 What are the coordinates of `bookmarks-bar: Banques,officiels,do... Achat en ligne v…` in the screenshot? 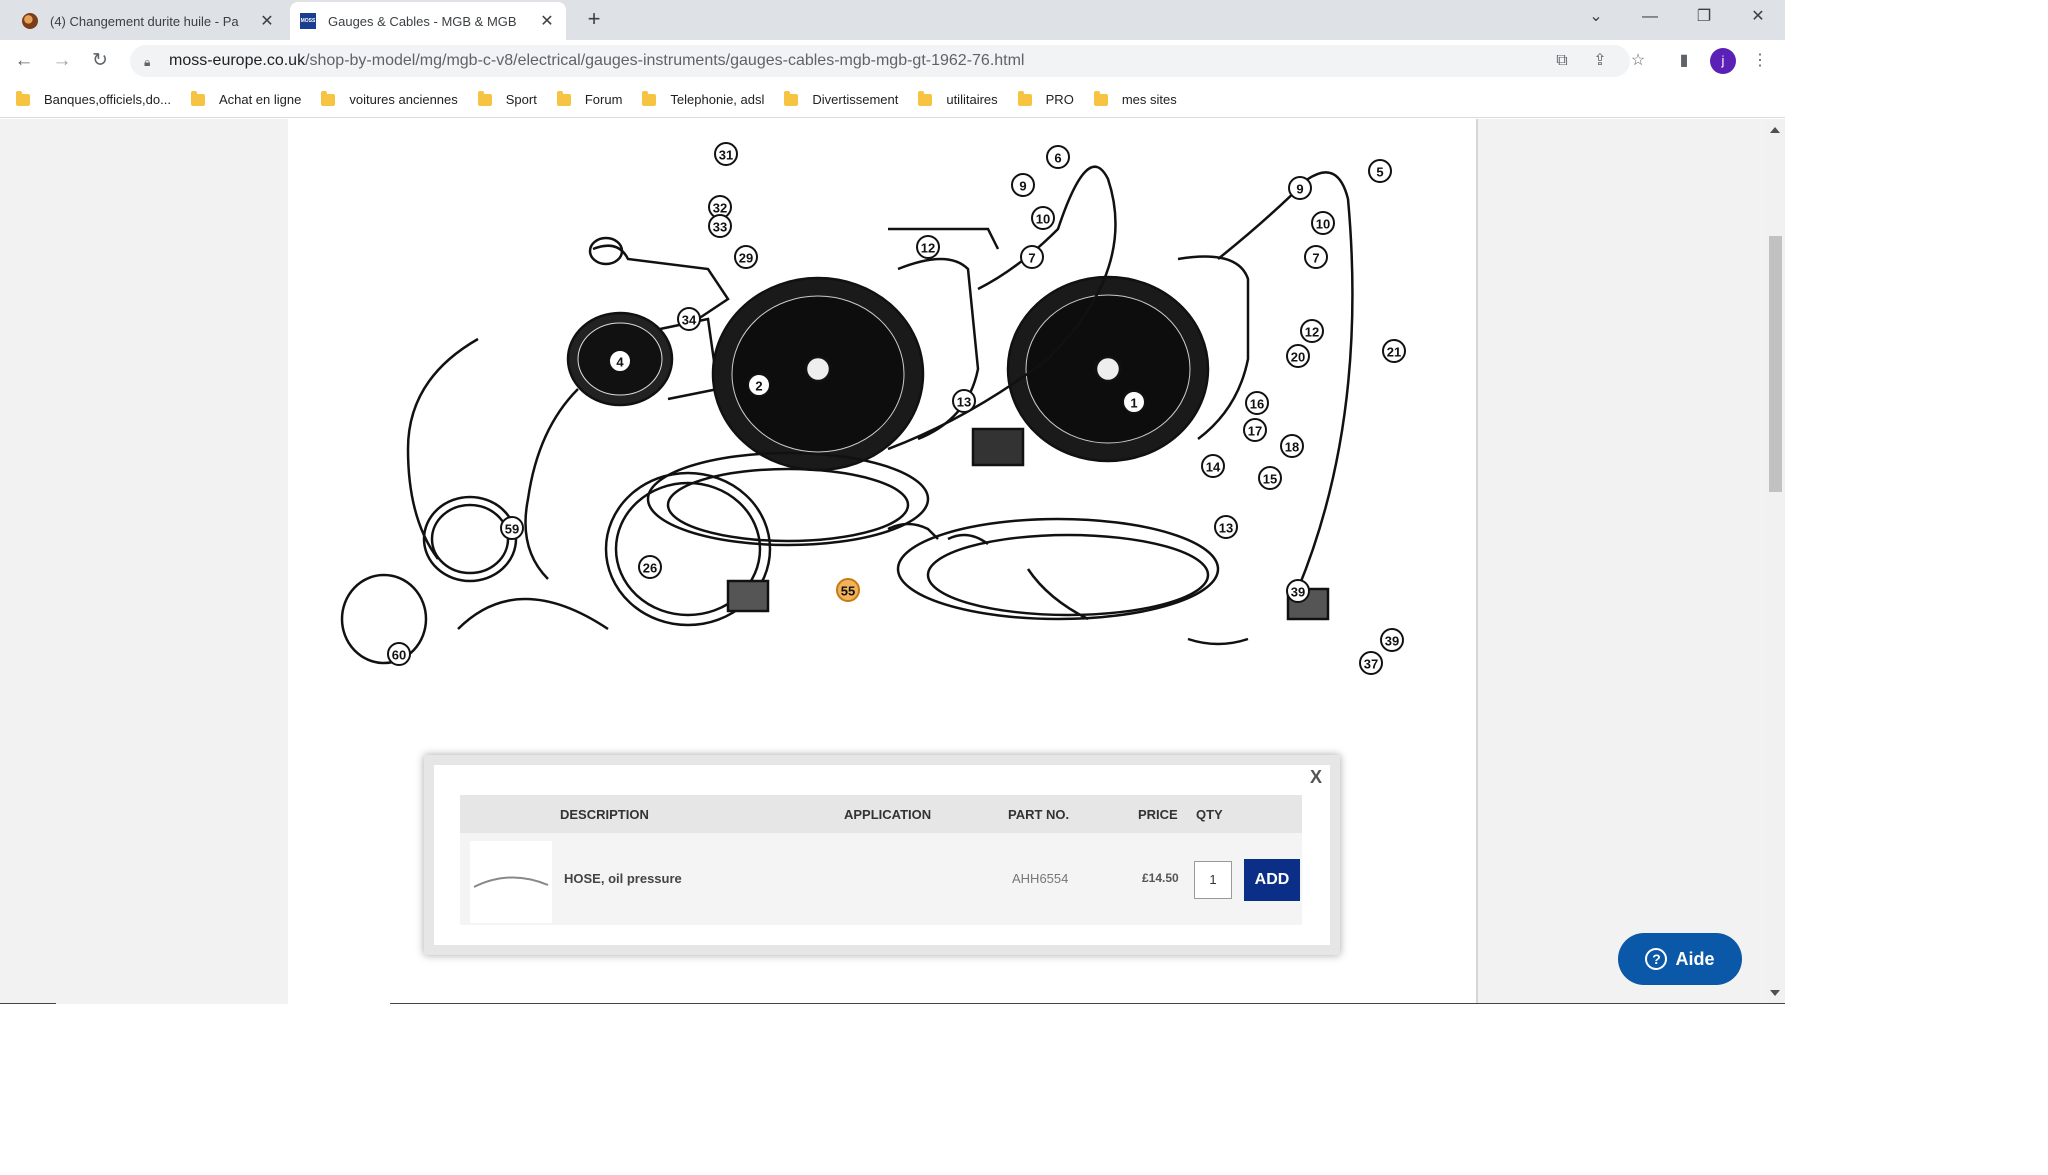 It's located at (892, 100).